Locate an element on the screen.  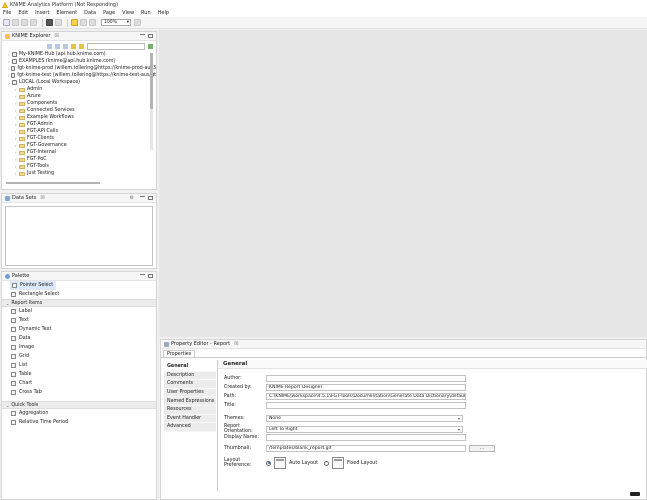
section-heading: General is located at coordinates (432, 364).